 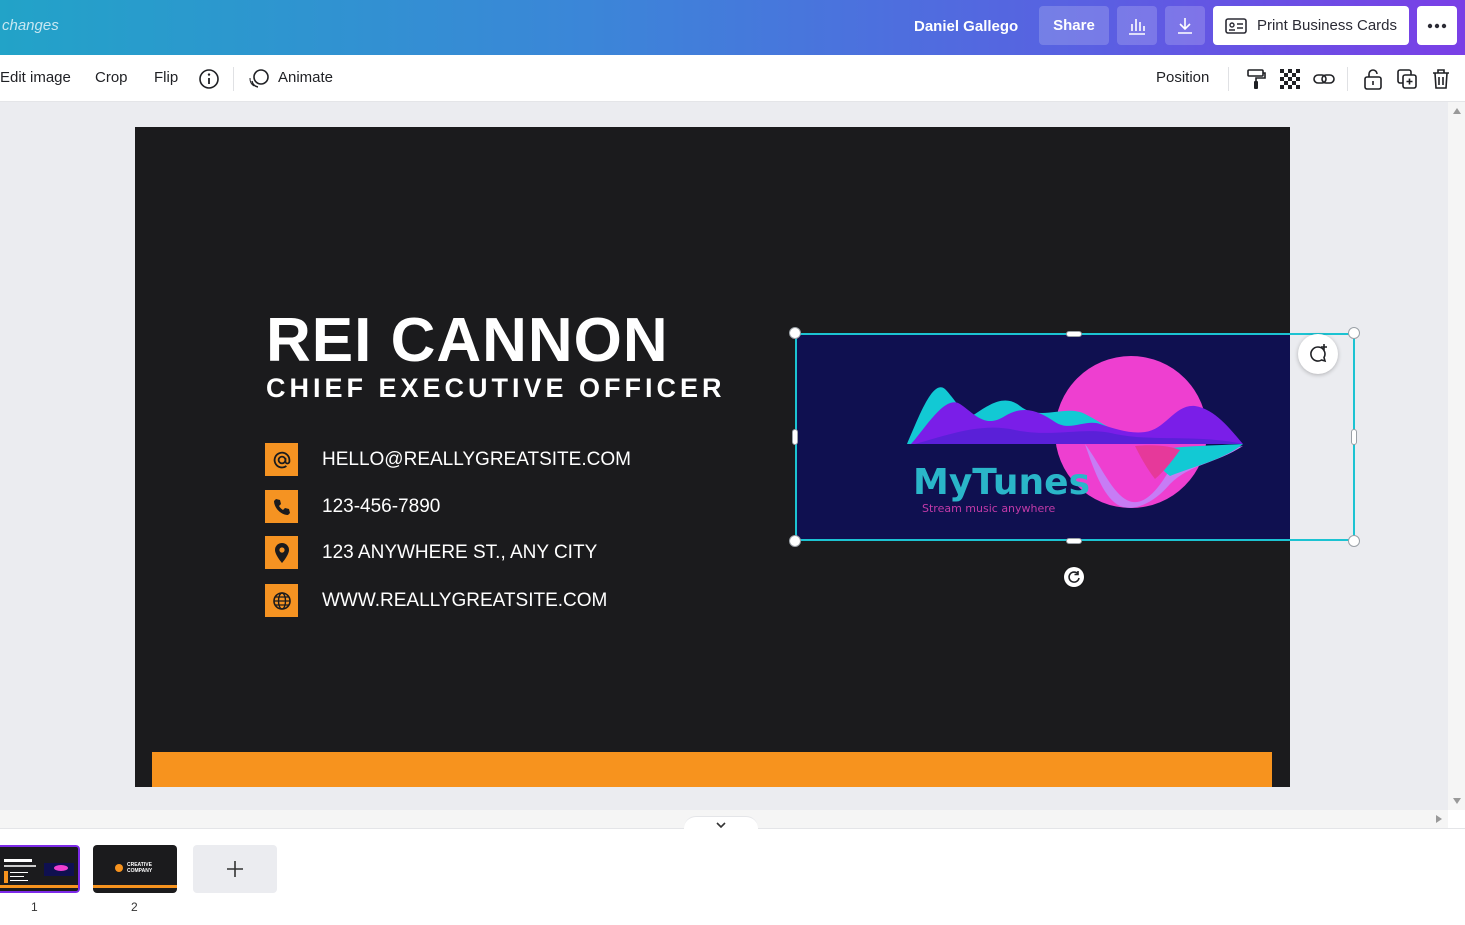 What do you see at coordinates (795, 541) in the screenshot?
I see `resize-handle-bottom-left` at bounding box center [795, 541].